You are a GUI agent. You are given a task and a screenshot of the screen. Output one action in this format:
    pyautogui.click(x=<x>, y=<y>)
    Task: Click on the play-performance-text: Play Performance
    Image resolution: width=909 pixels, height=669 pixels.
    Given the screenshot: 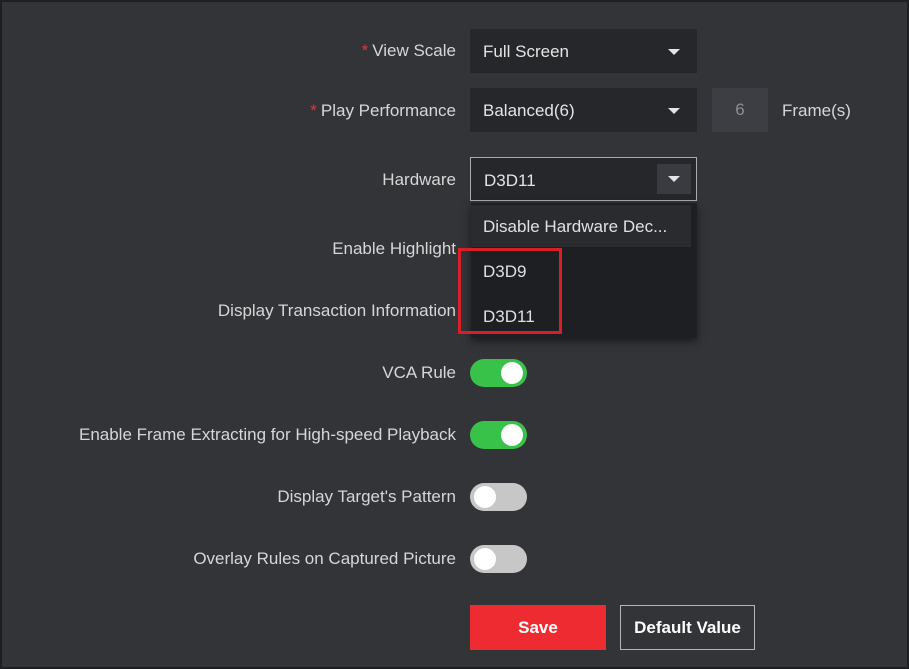 What is the action you would take?
    pyautogui.click(x=388, y=110)
    